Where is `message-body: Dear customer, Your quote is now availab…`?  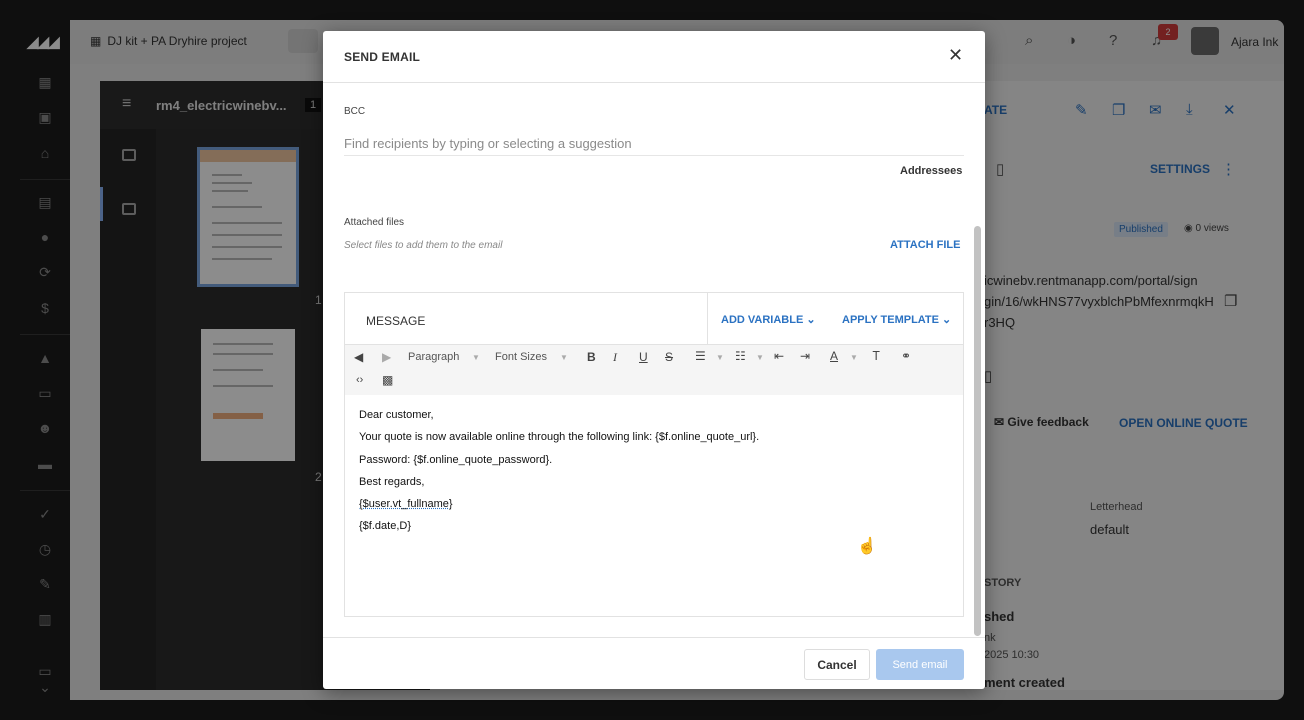 message-body: Dear customer, Your quote is now availab… is located at coordinates (559, 473).